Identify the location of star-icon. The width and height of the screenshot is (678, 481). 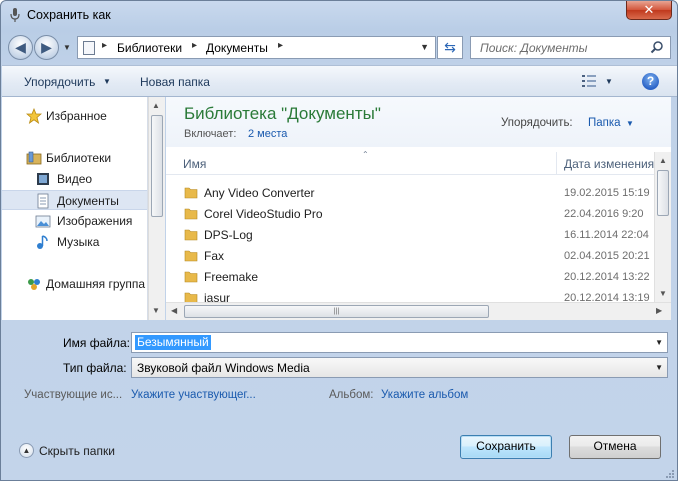
(34, 116).